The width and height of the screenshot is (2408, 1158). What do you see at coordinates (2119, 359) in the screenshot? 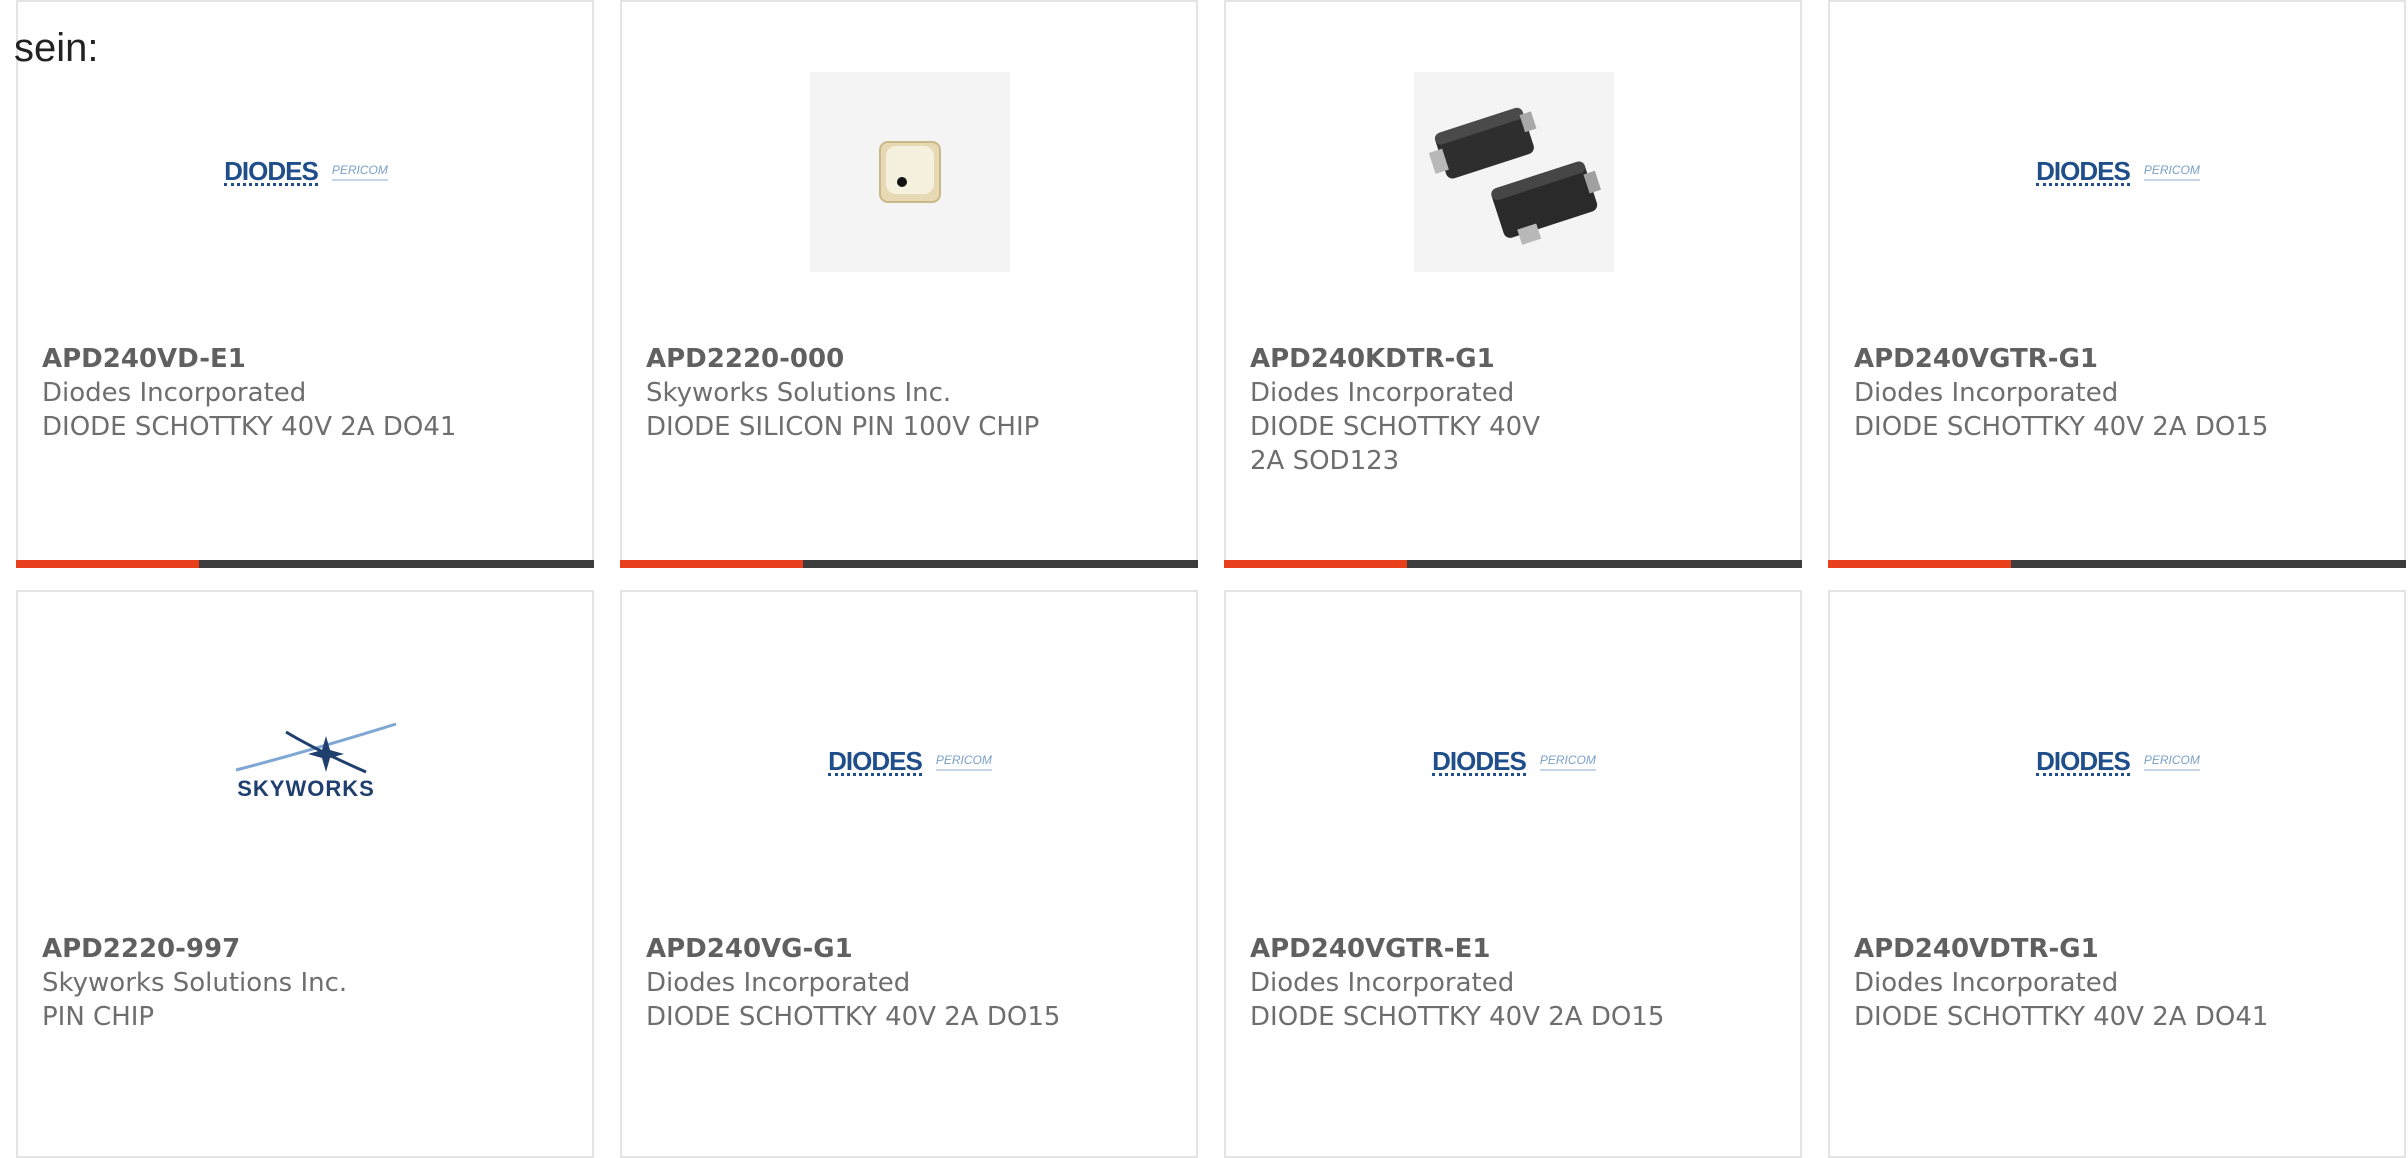
I see `product-part-number: APD240VGTR-G1` at bounding box center [2119, 359].